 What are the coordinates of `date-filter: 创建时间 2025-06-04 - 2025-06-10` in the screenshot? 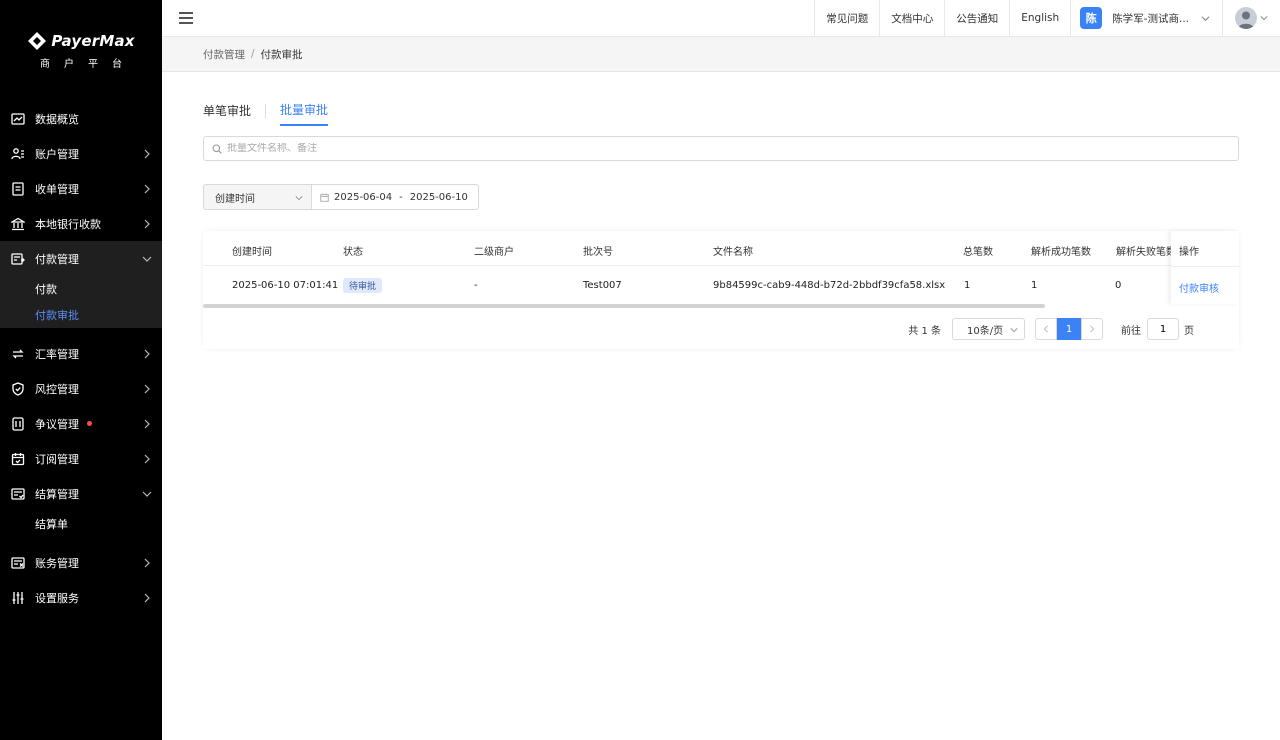 It's located at (341, 197).